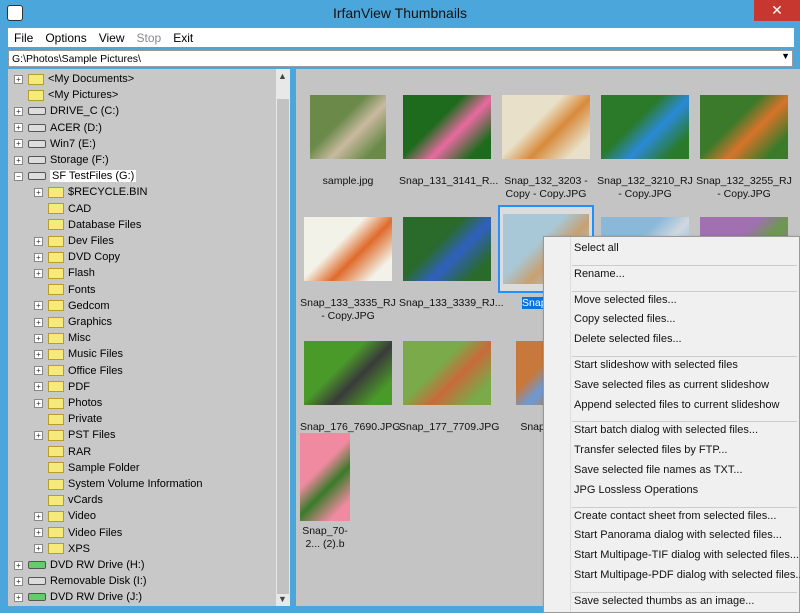 This screenshot has width=800, height=613. What do you see at coordinates (68, 500) in the screenshot?
I see `tree-item: vCards` at bounding box center [68, 500].